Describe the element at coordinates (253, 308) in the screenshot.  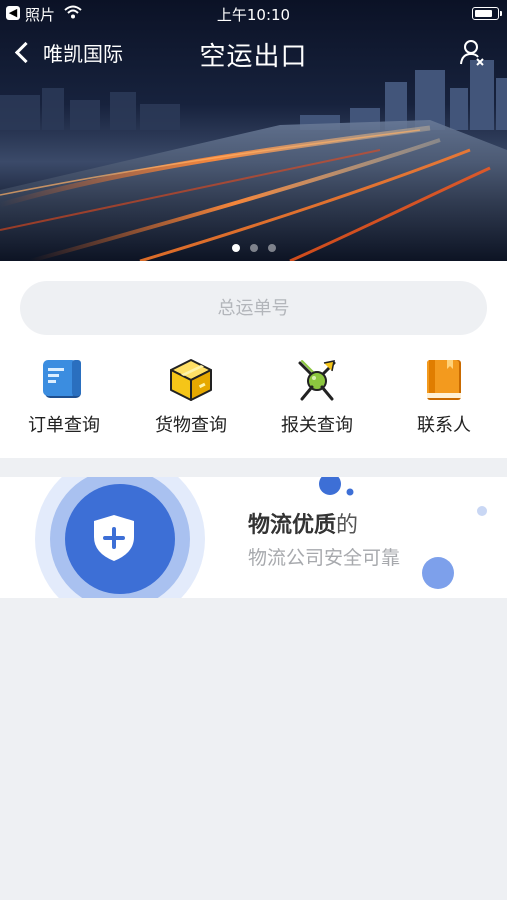
I see `waybill-search-input` at that location.